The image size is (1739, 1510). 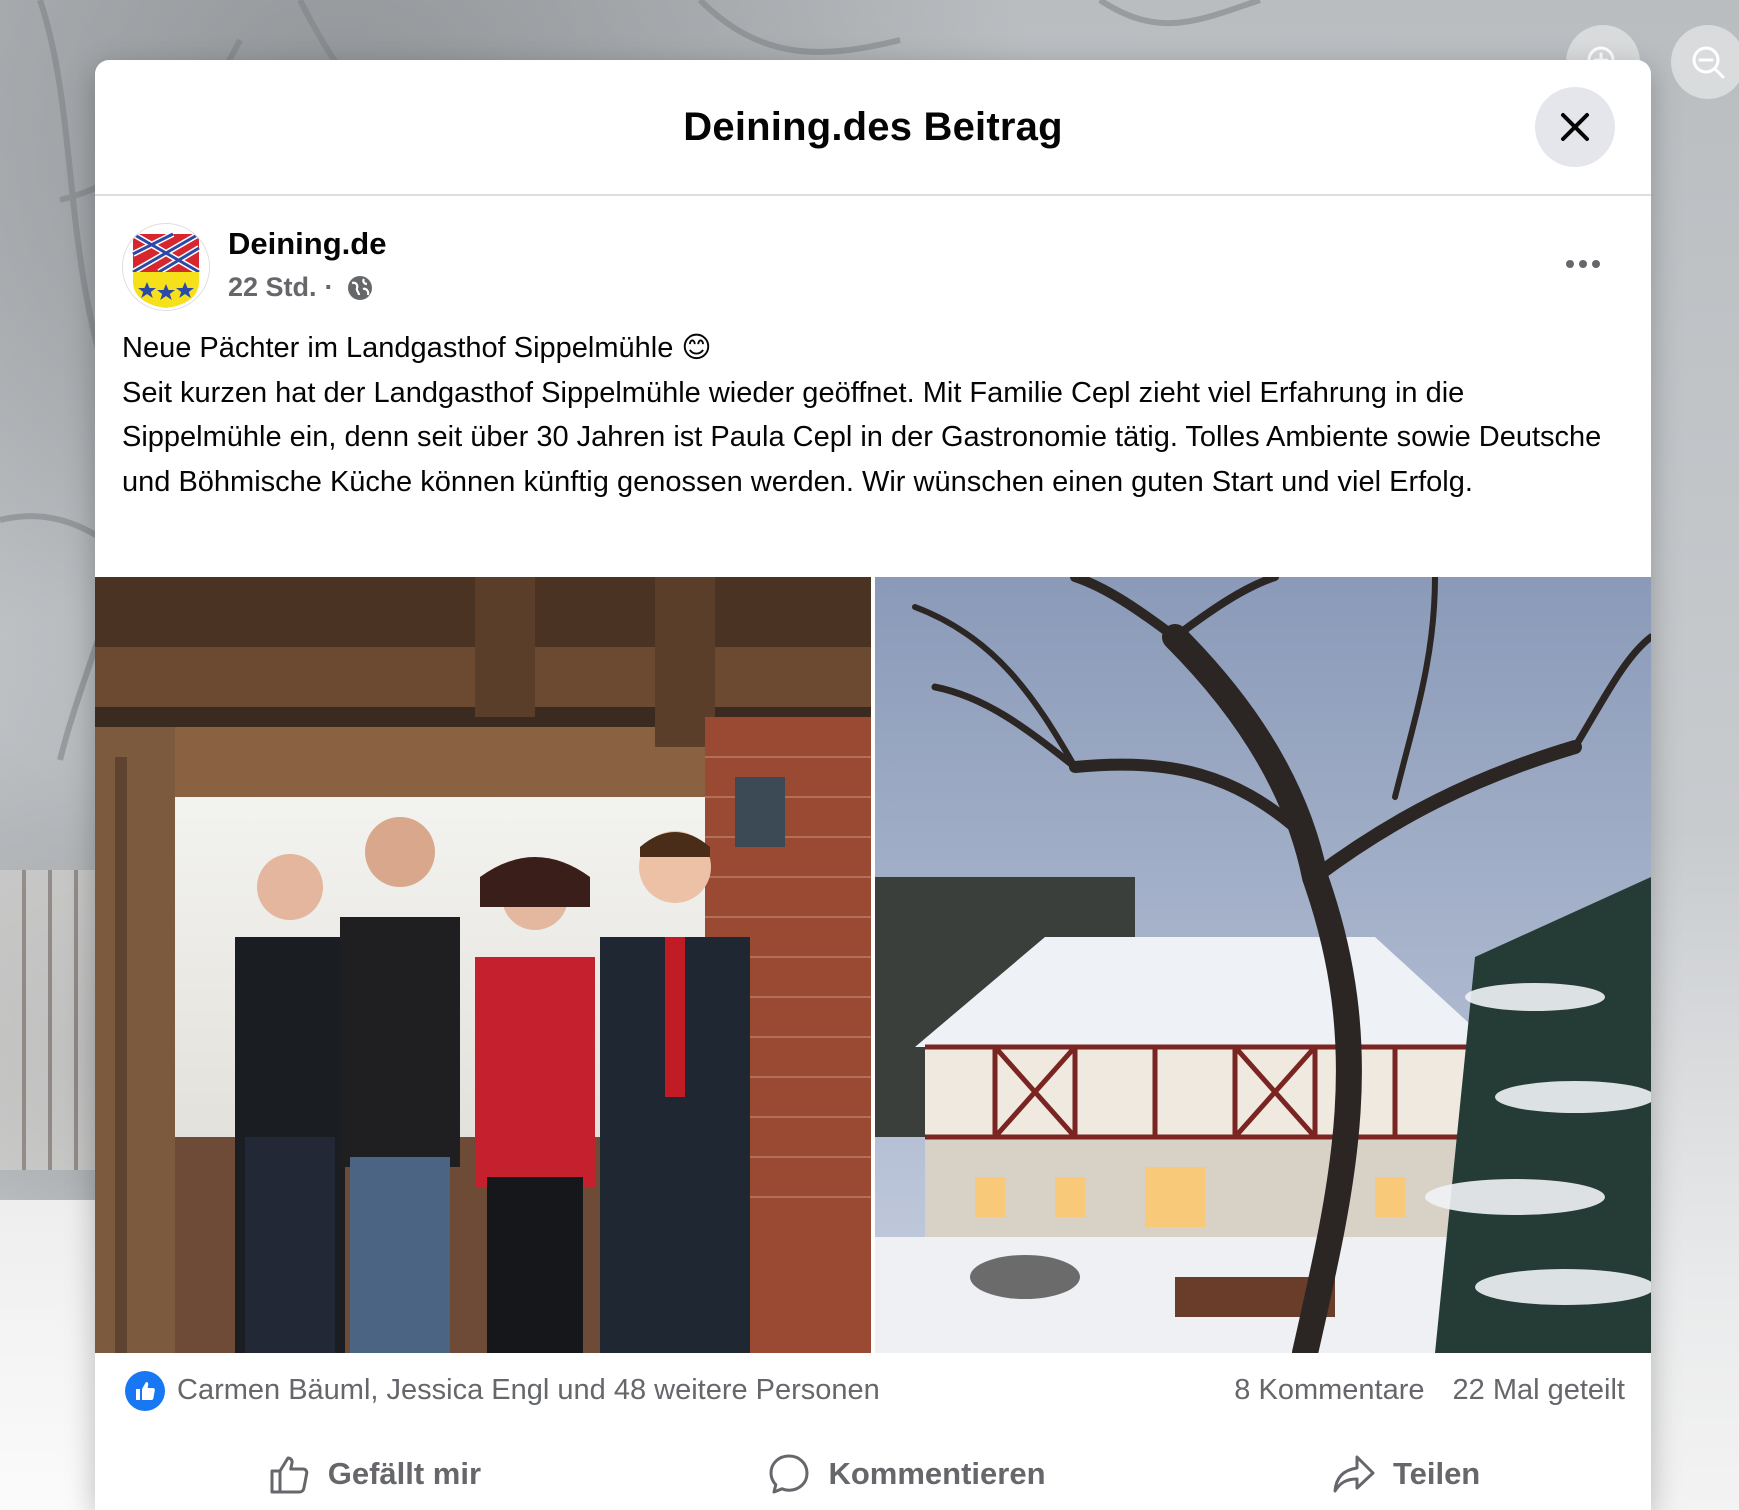 I want to click on more-options-button, so click(x=1583, y=264).